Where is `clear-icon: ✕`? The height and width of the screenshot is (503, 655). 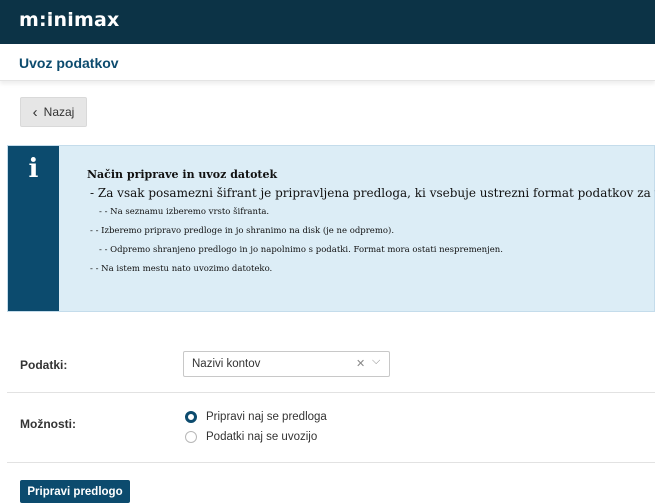
clear-icon: ✕ is located at coordinates (360, 363).